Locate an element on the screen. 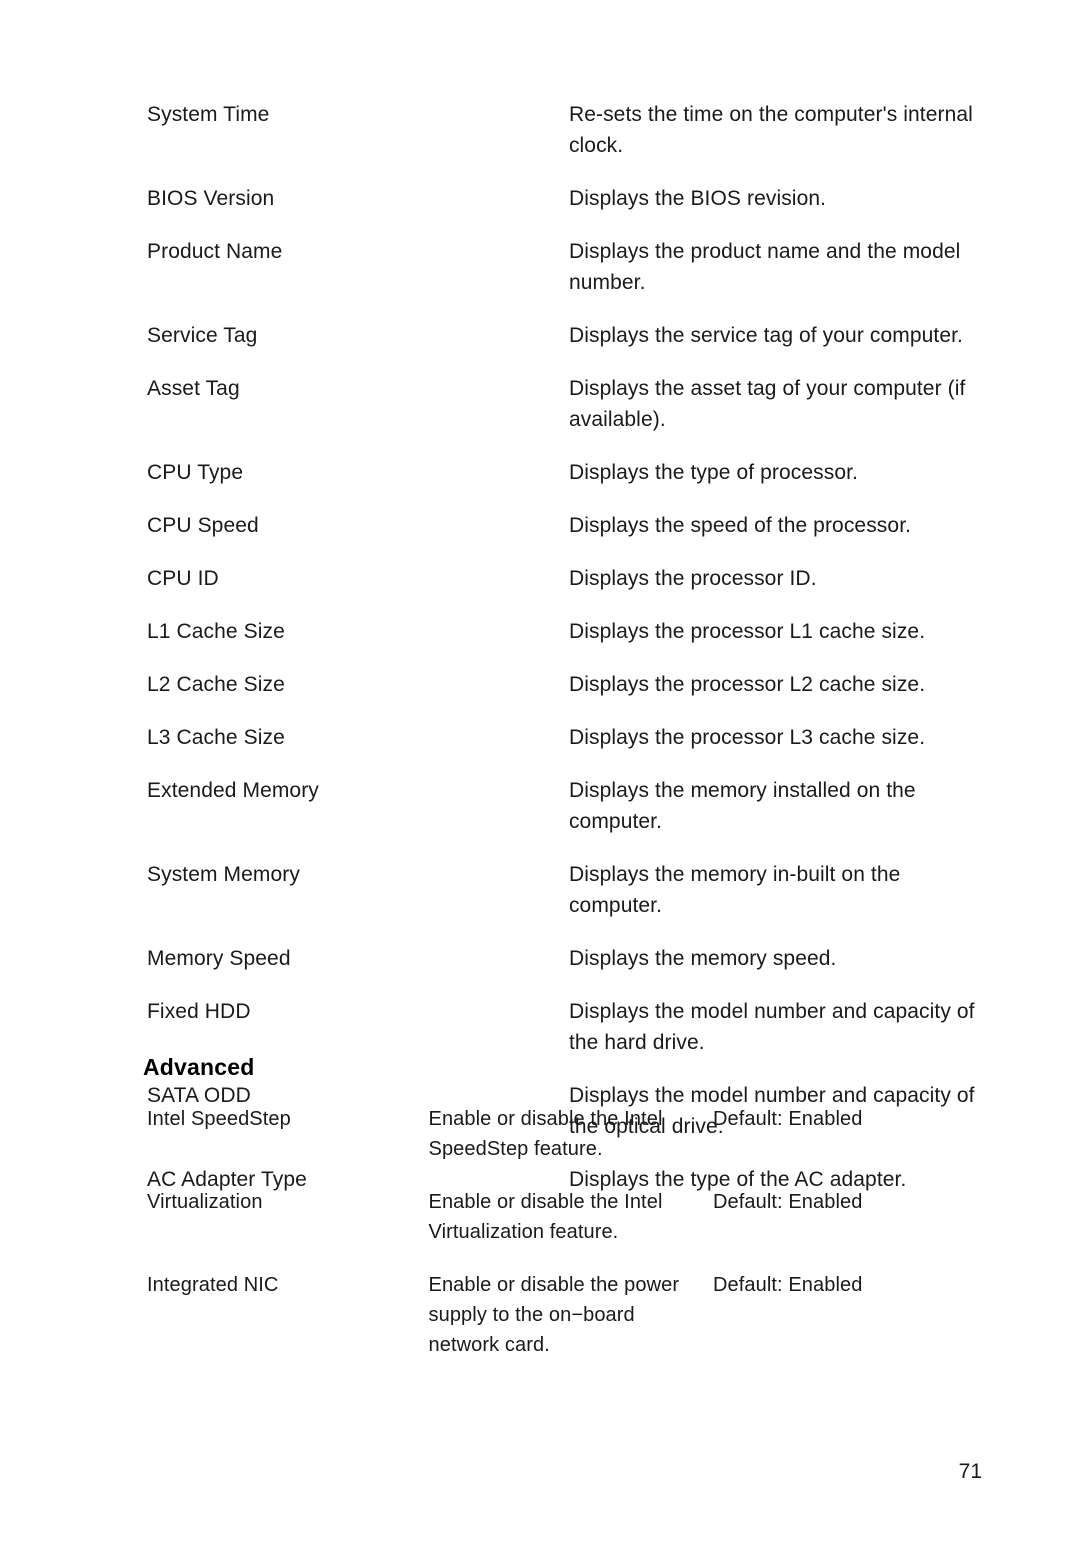 The height and width of the screenshot is (1545, 1080). setting-option-name: Extended Memory is located at coordinates (233, 790).